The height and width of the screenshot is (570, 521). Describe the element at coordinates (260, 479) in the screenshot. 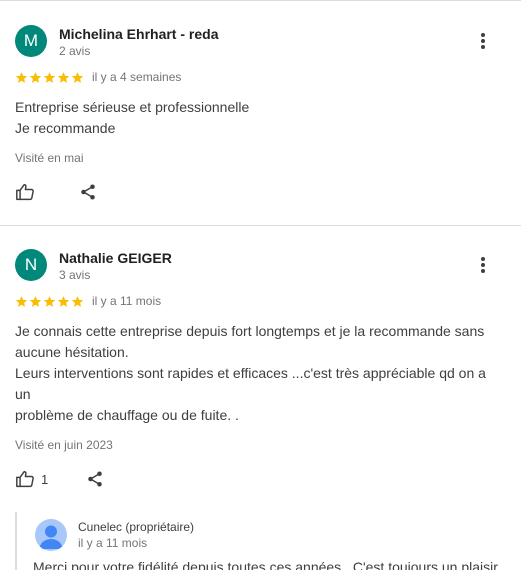

I see `review-actions: 1` at that location.